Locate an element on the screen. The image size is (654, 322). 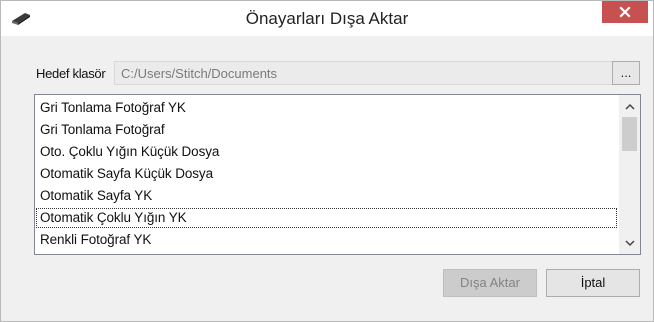
scroll-up-button is located at coordinates (629, 106).